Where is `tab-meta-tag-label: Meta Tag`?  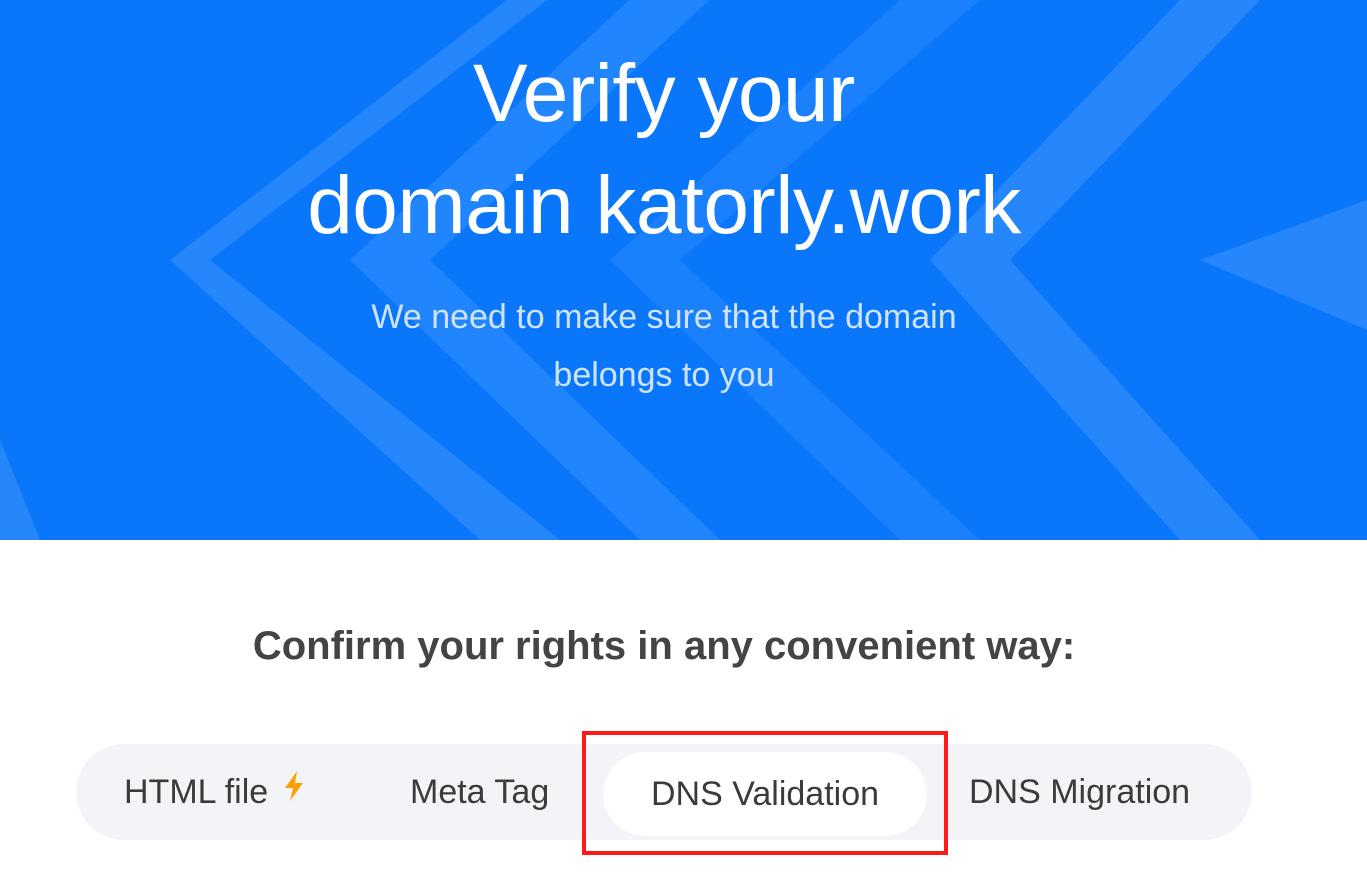
tab-meta-tag-label: Meta Tag is located at coordinates (480, 792).